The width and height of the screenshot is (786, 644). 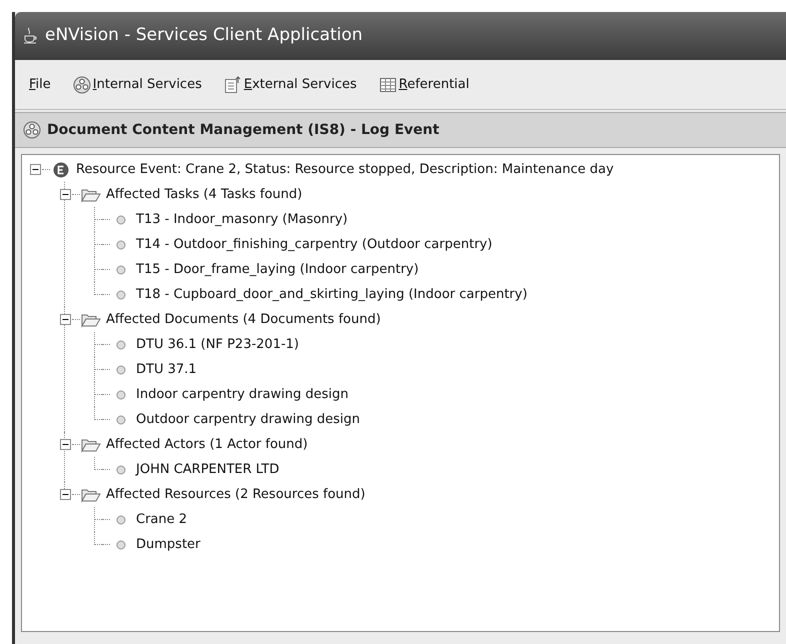 I want to click on tree-item: T14 - Outdoor_finishing_carpentry (Outdoor carpentry), so click(x=314, y=244).